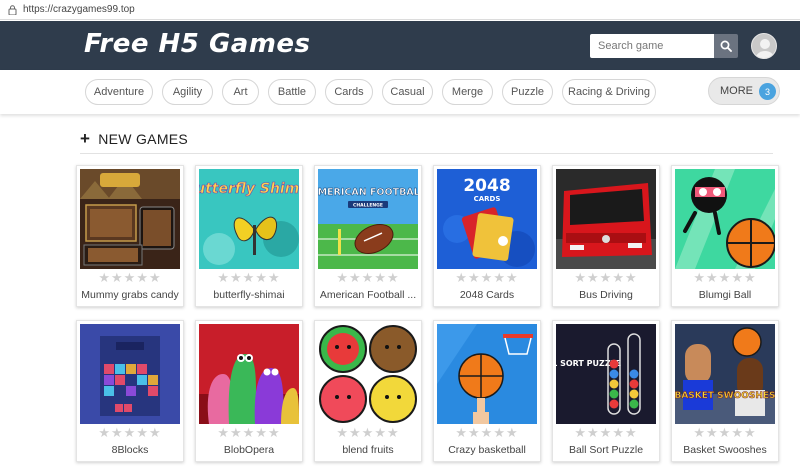  What do you see at coordinates (606, 295) in the screenshot?
I see `game-name: Bus Driving` at bounding box center [606, 295].